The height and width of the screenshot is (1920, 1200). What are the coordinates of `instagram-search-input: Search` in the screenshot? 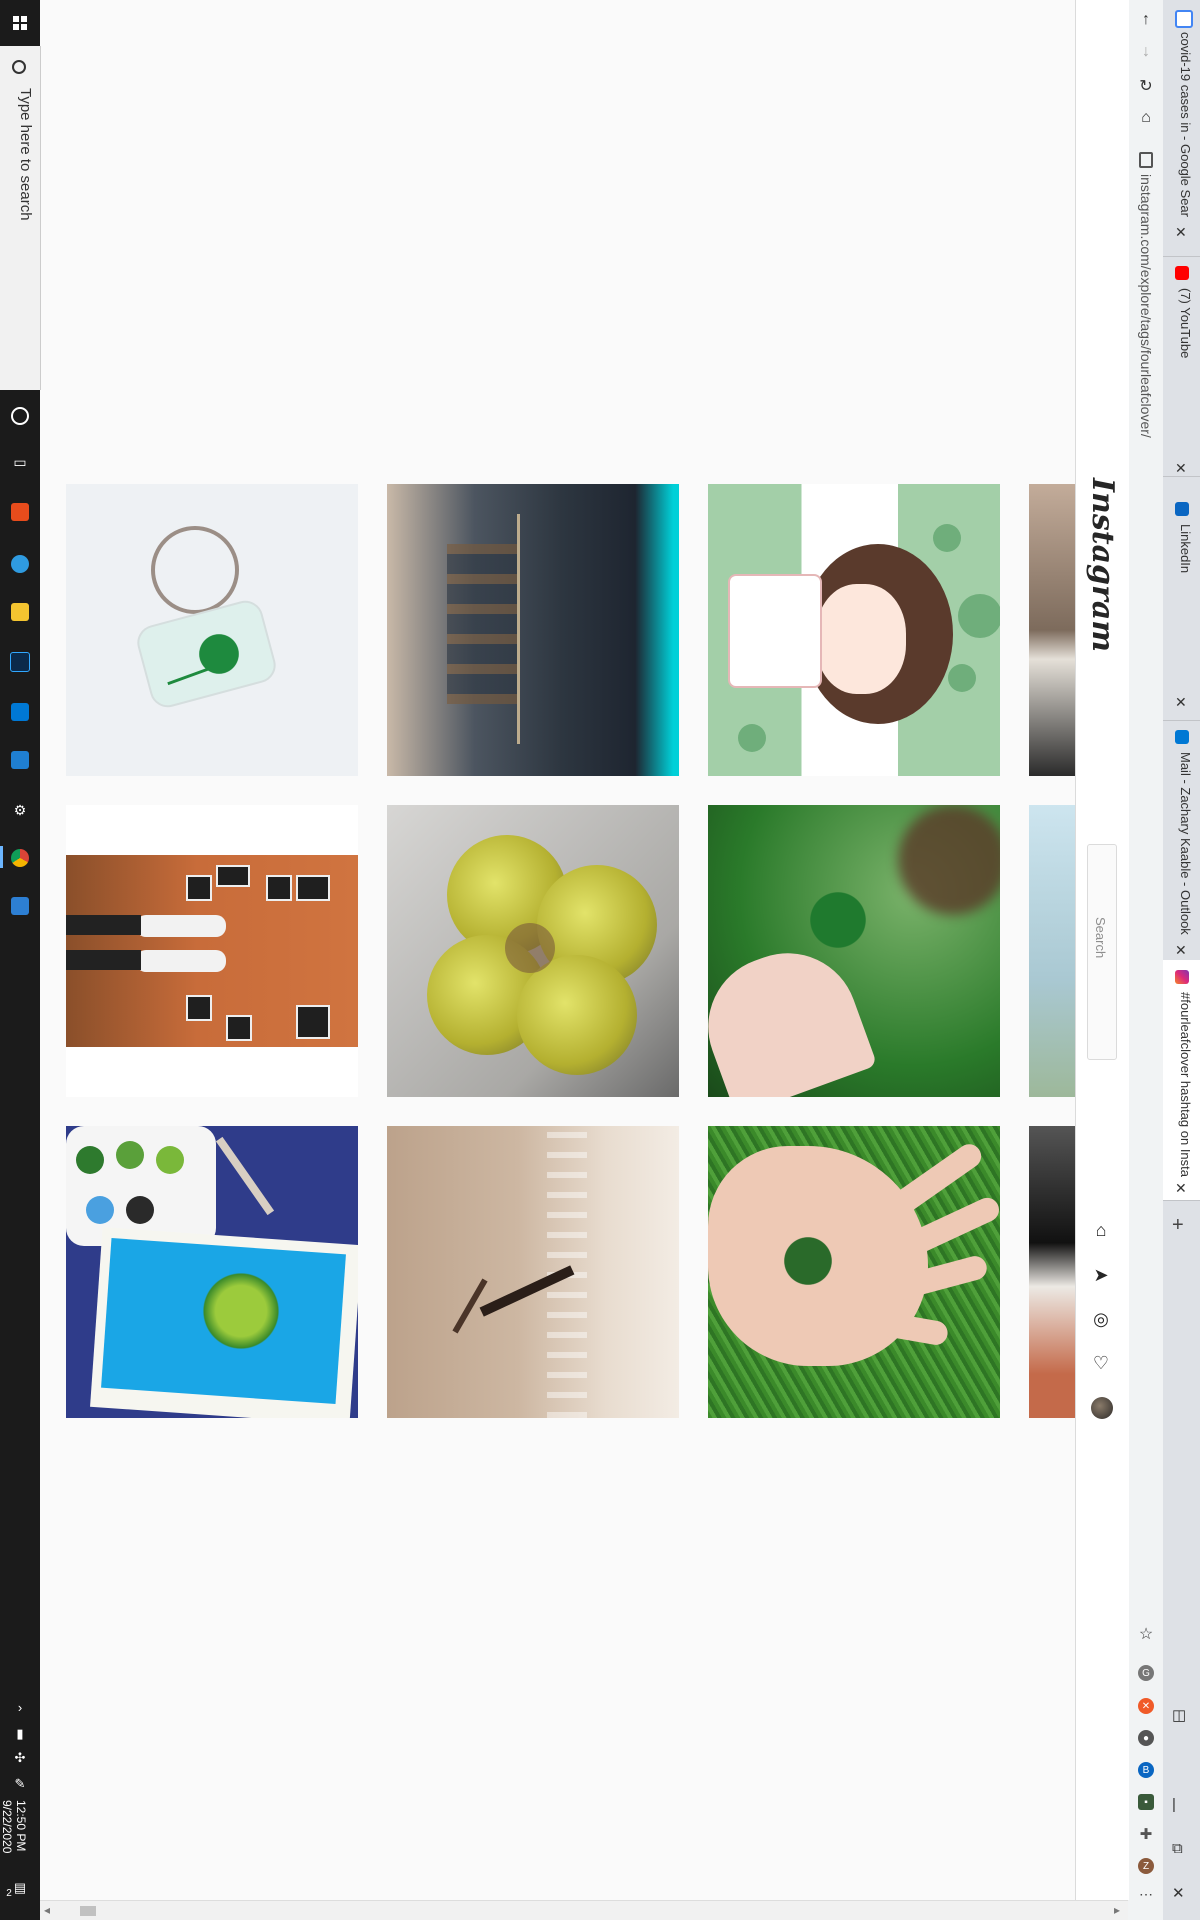 It's located at (1102, 952).